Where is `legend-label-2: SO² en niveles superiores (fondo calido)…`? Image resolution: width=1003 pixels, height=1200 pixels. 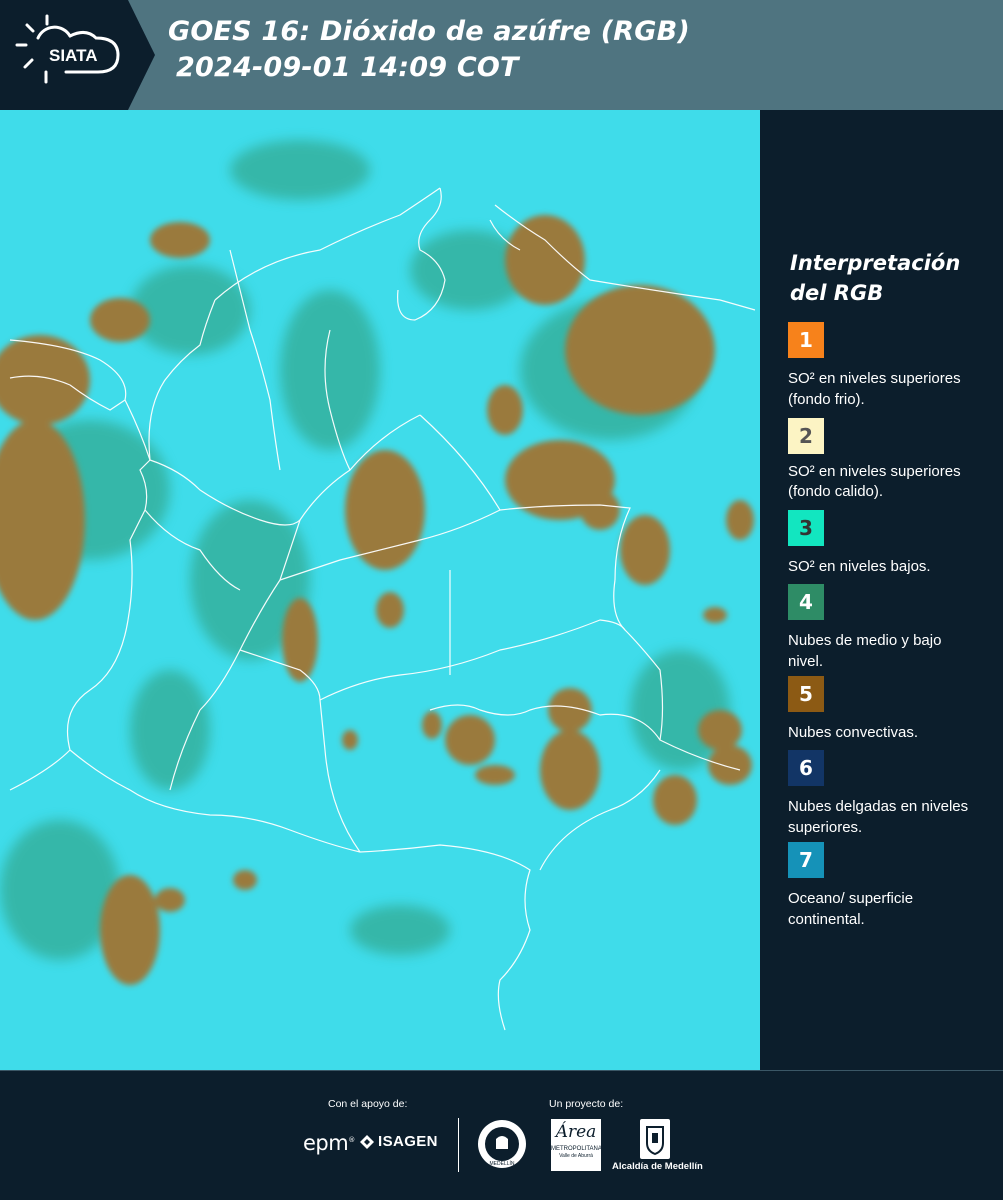 legend-label-2: SO² en niveles superiores (fondo calido)… is located at coordinates (874, 481).